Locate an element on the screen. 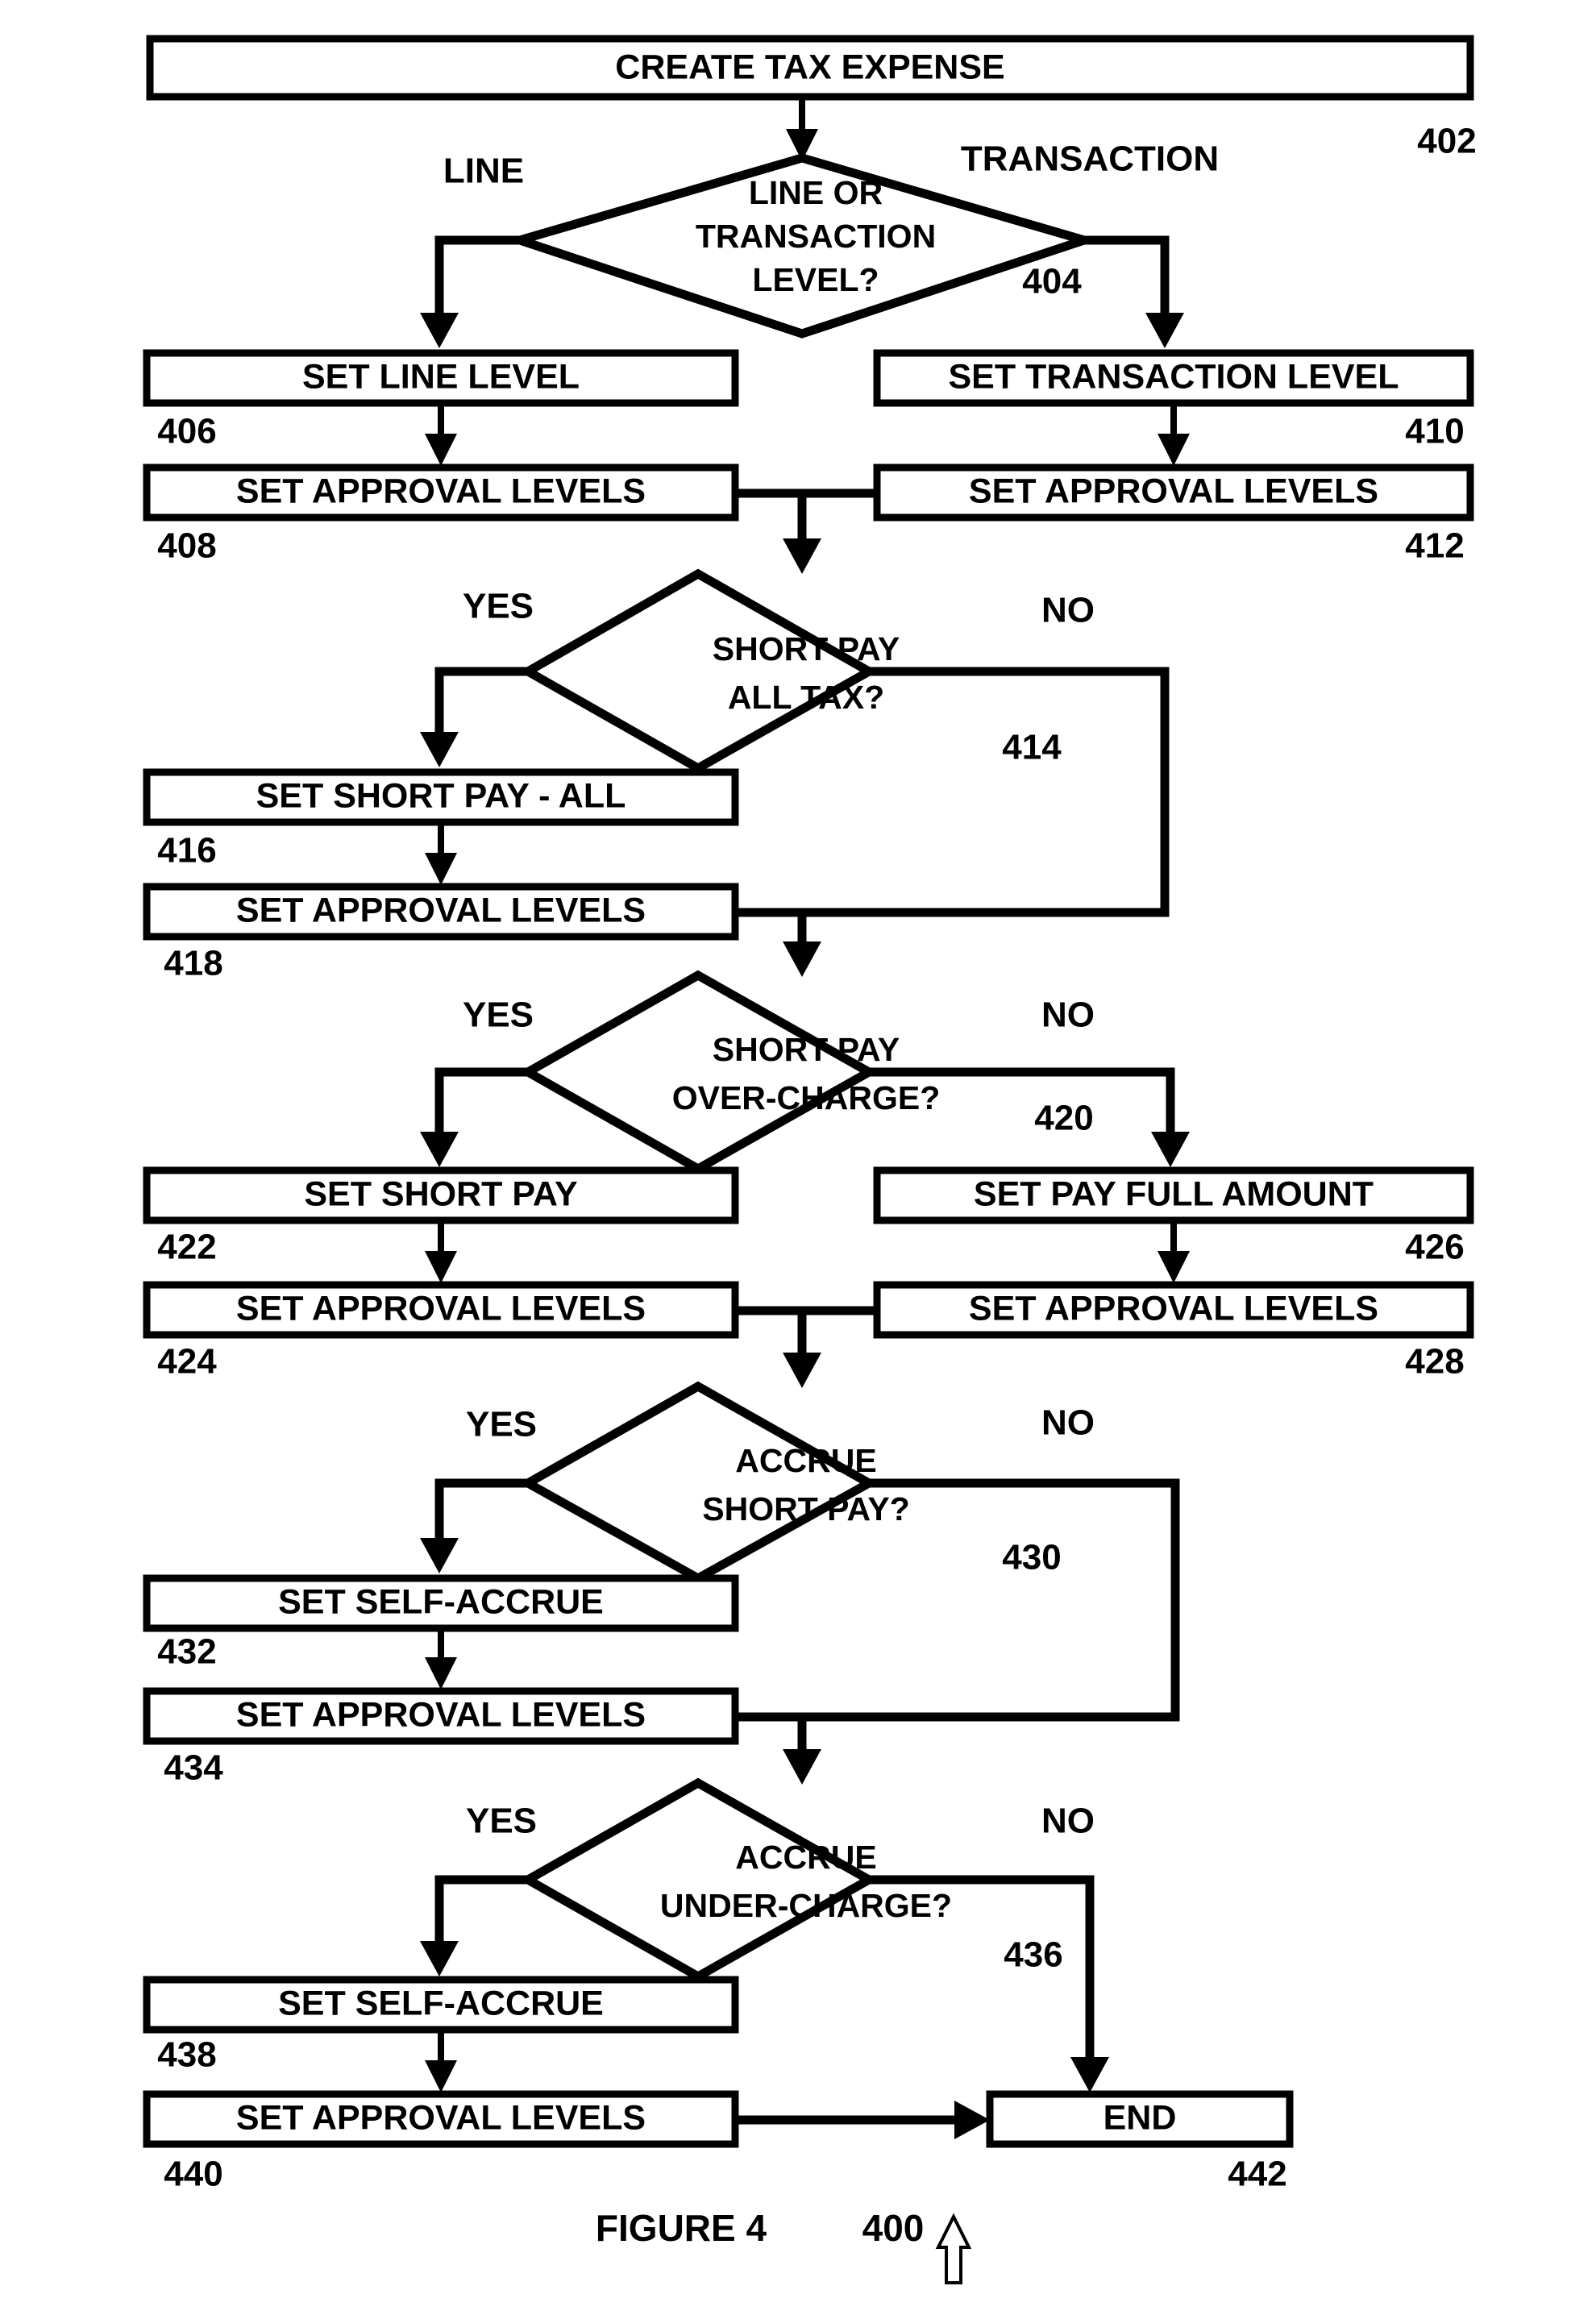  node-430-label-line2: SHORT PAY? is located at coordinates (805, 1508).